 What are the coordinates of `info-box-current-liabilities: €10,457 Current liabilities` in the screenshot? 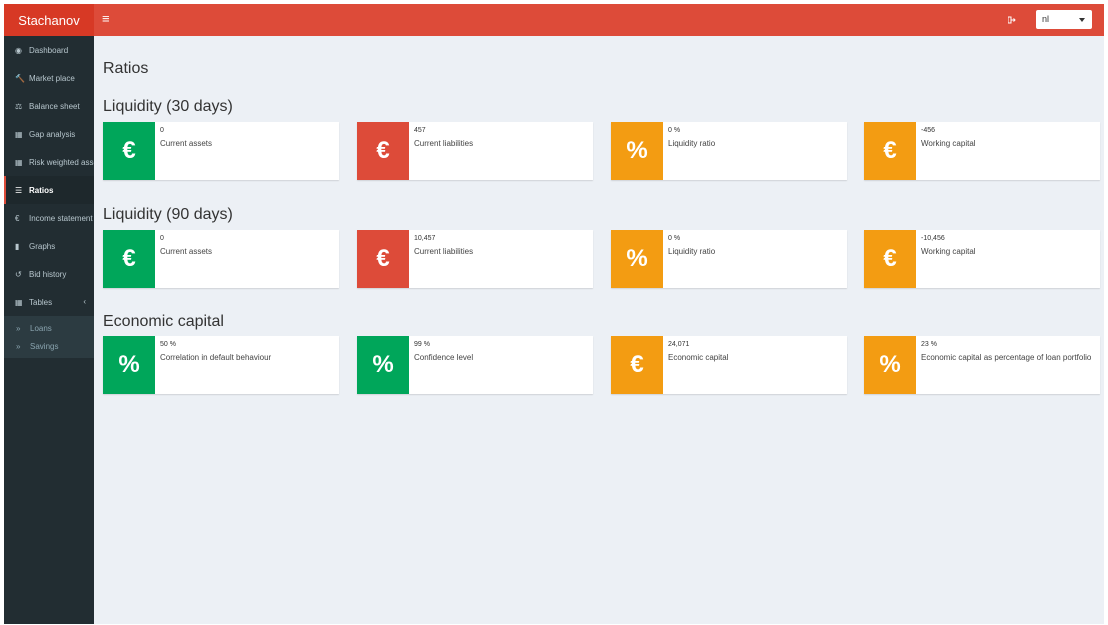 It's located at (475, 259).